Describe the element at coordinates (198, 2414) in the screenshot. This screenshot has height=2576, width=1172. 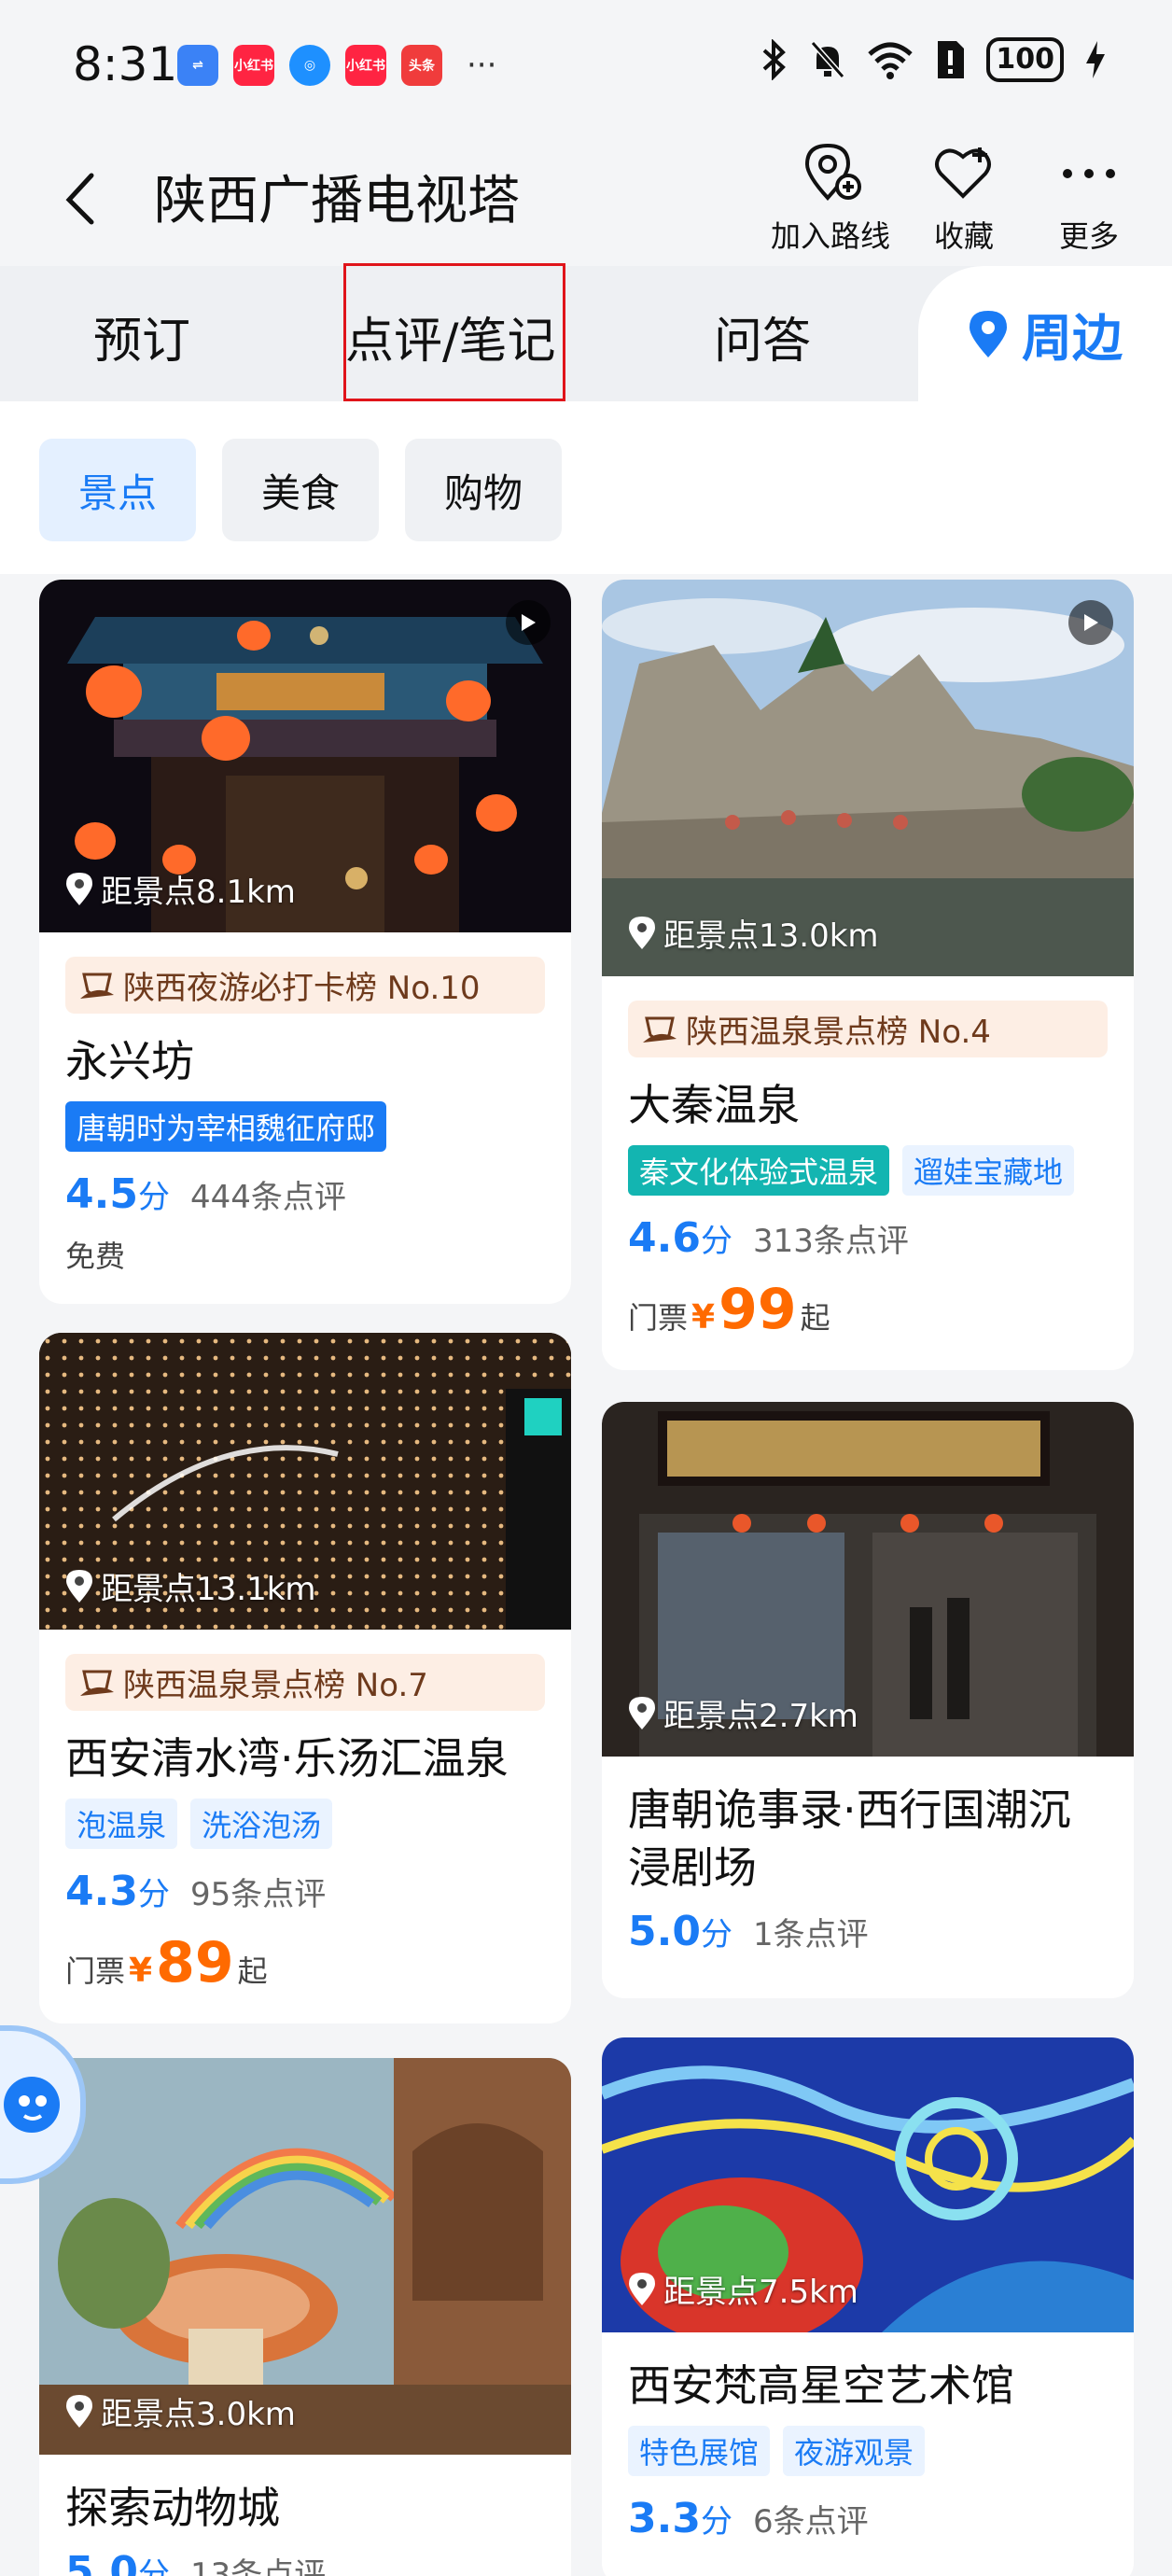
I see `distance-text: 距景点3.0km` at that location.